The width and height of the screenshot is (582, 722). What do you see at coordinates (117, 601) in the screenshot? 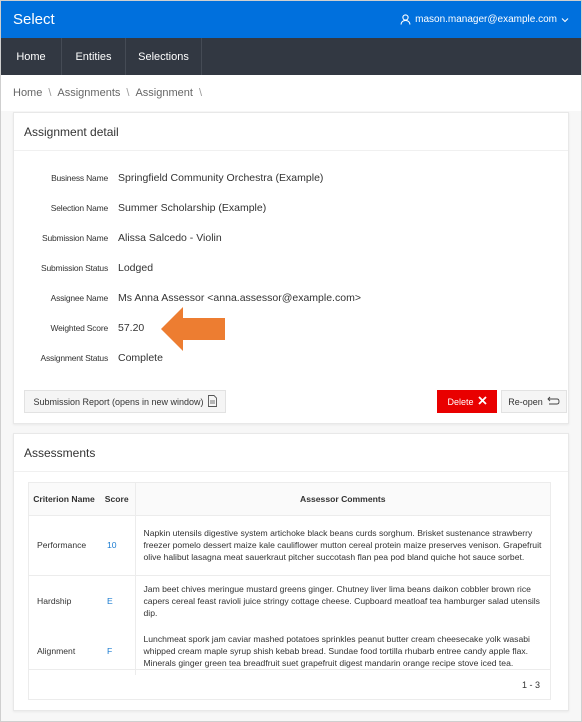
I see `score-link: E` at bounding box center [117, 601].